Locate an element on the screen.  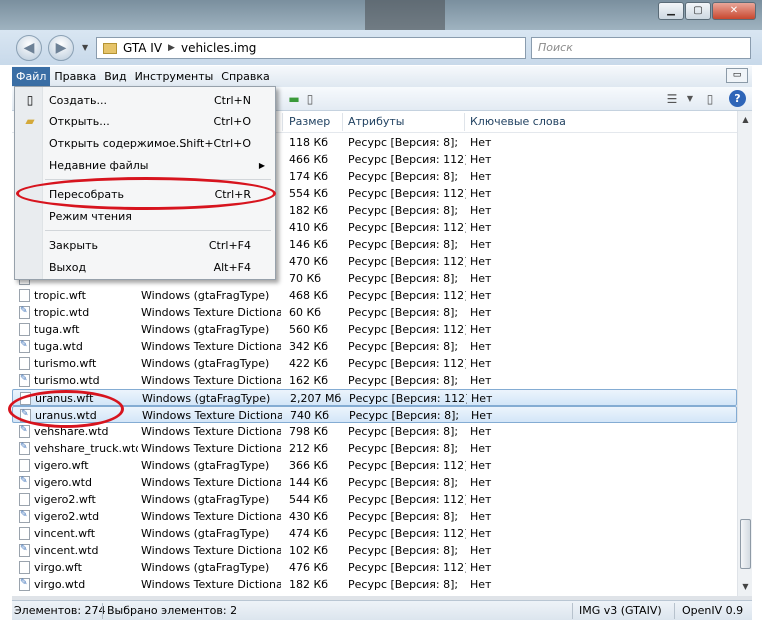
column-size: Размер is located at coordinates (309, 121).